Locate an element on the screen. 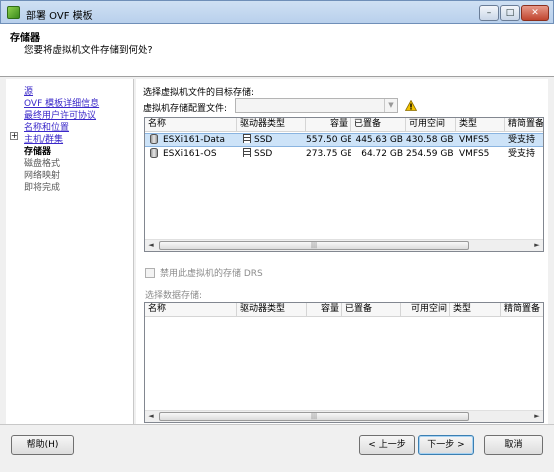  back-button: < 上一步 is located at coordinates (387, 445).